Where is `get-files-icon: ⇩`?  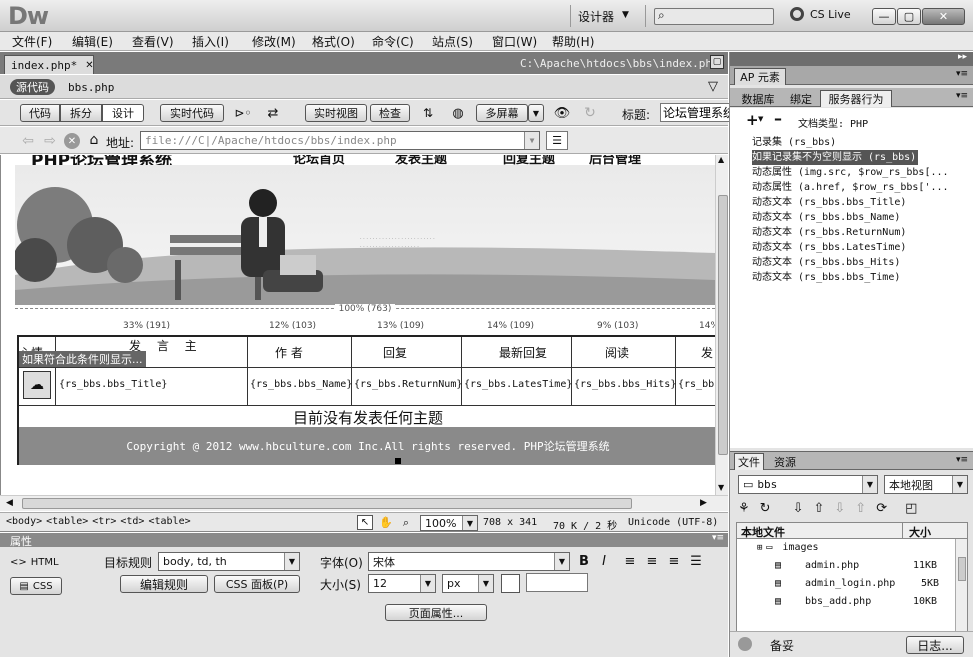
get-files-icon: ⇩ is located at coordinates (798, 508).